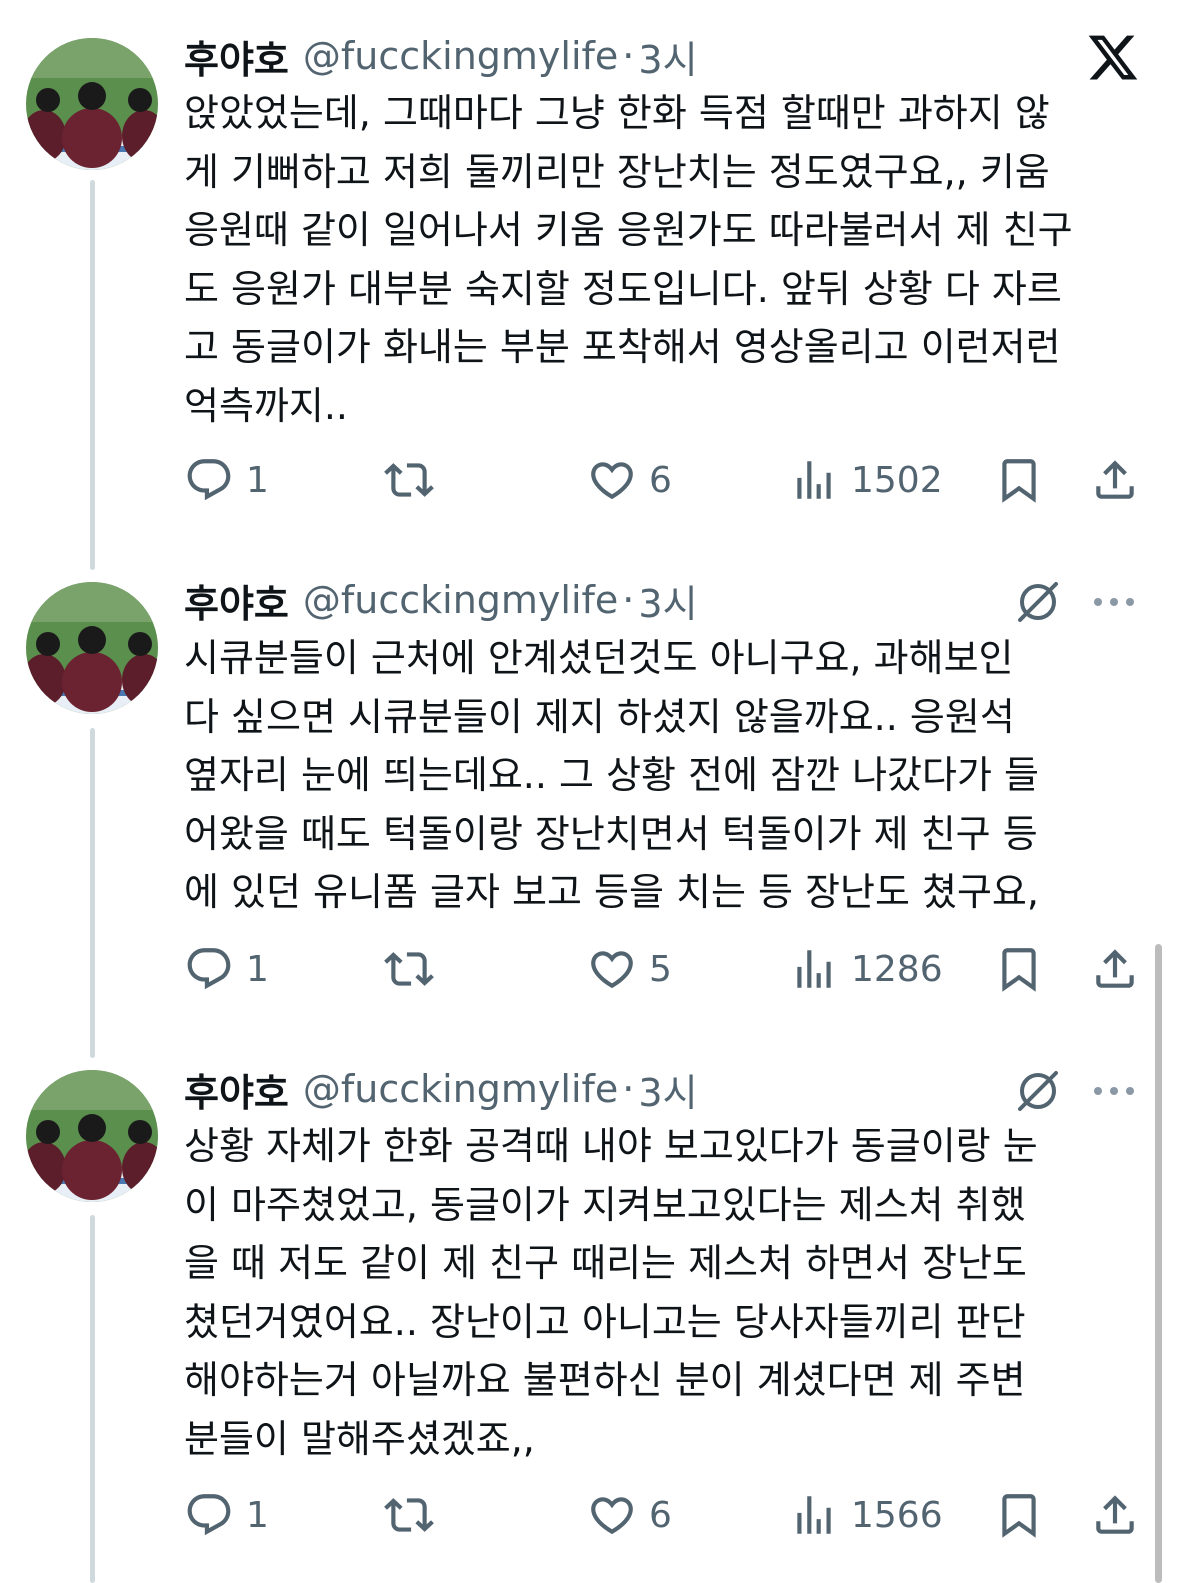 This screenshot has width=1179, height=1583. I want to click on share-icon, so click(1115, 1514).